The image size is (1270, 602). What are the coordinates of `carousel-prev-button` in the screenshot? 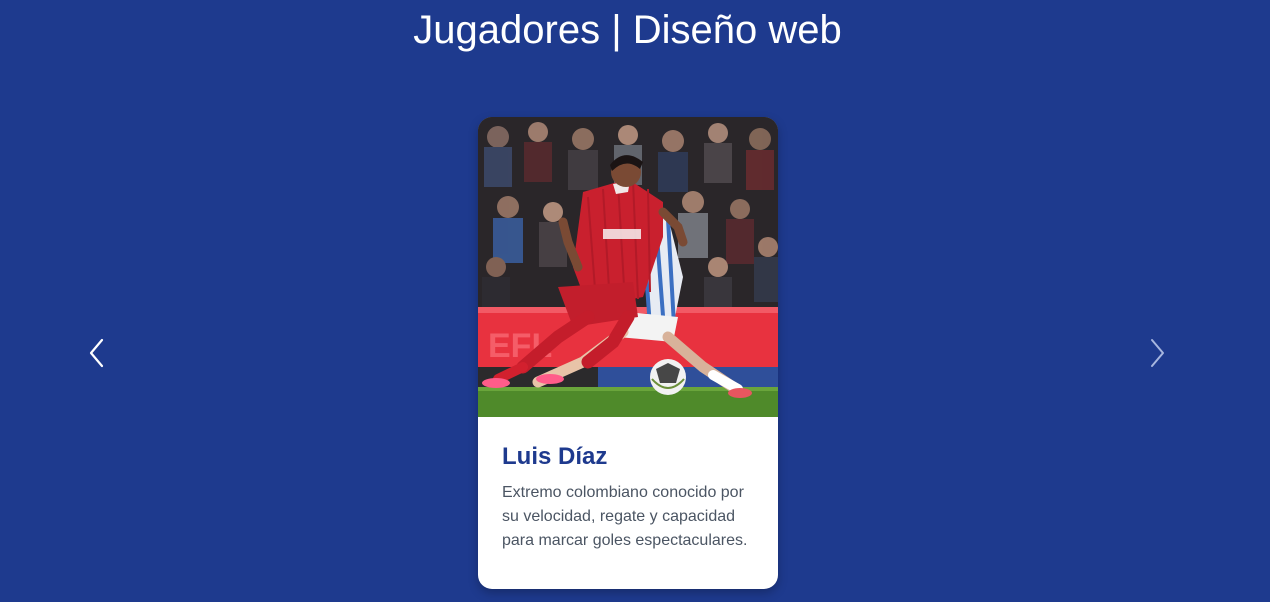 It's located at (97, 353).